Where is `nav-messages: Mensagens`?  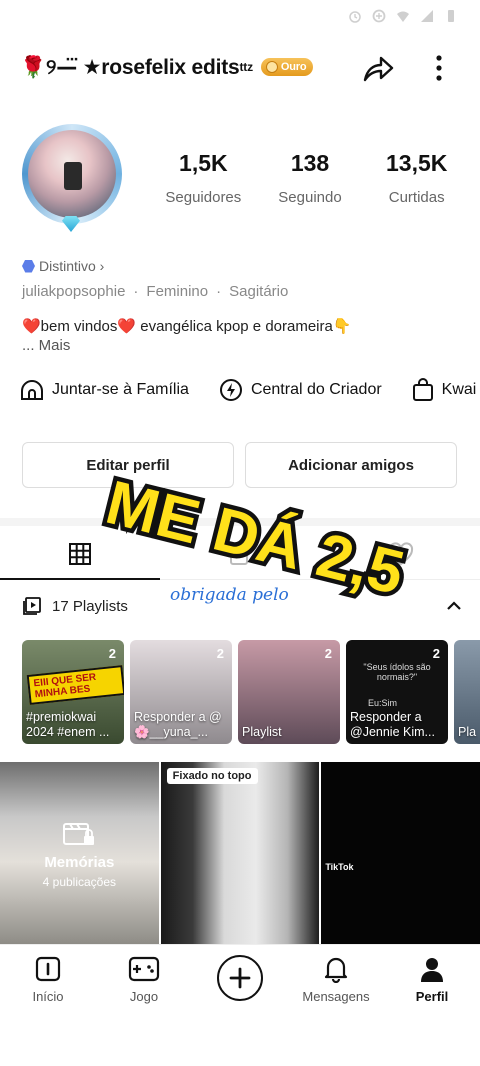 nav-messages: Mensagens is located at coordinates (336, 979).